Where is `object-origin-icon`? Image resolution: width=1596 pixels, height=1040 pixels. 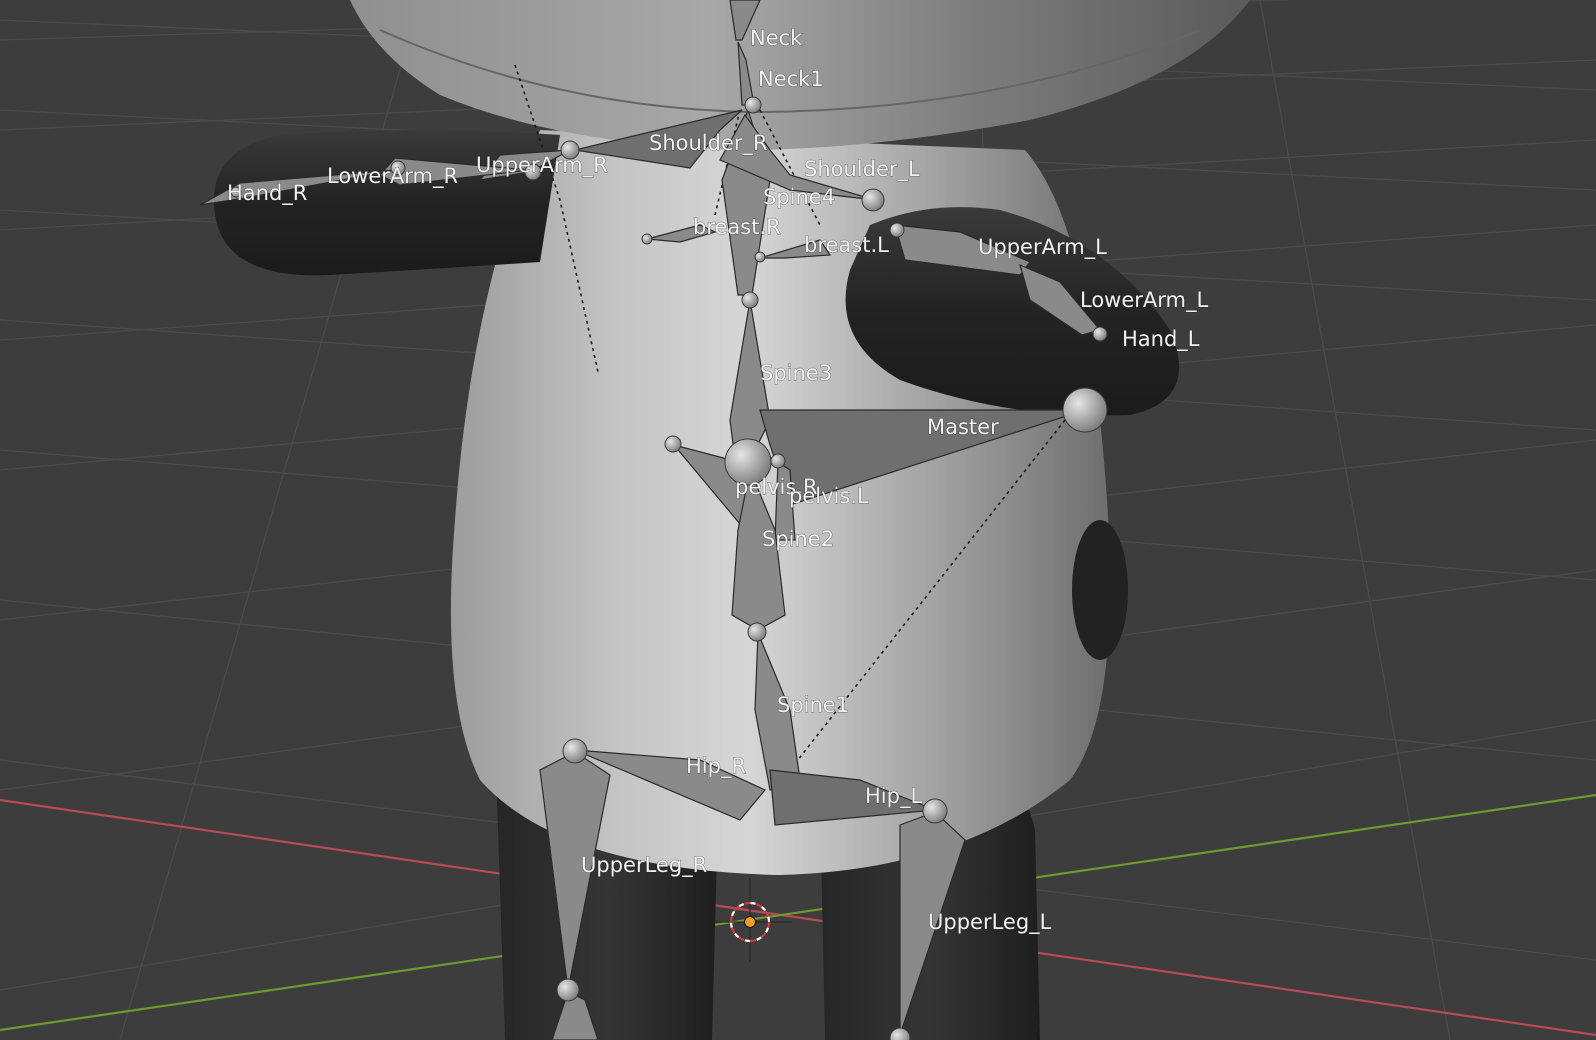
object-origin-icon is located at coordinates (750, 922).